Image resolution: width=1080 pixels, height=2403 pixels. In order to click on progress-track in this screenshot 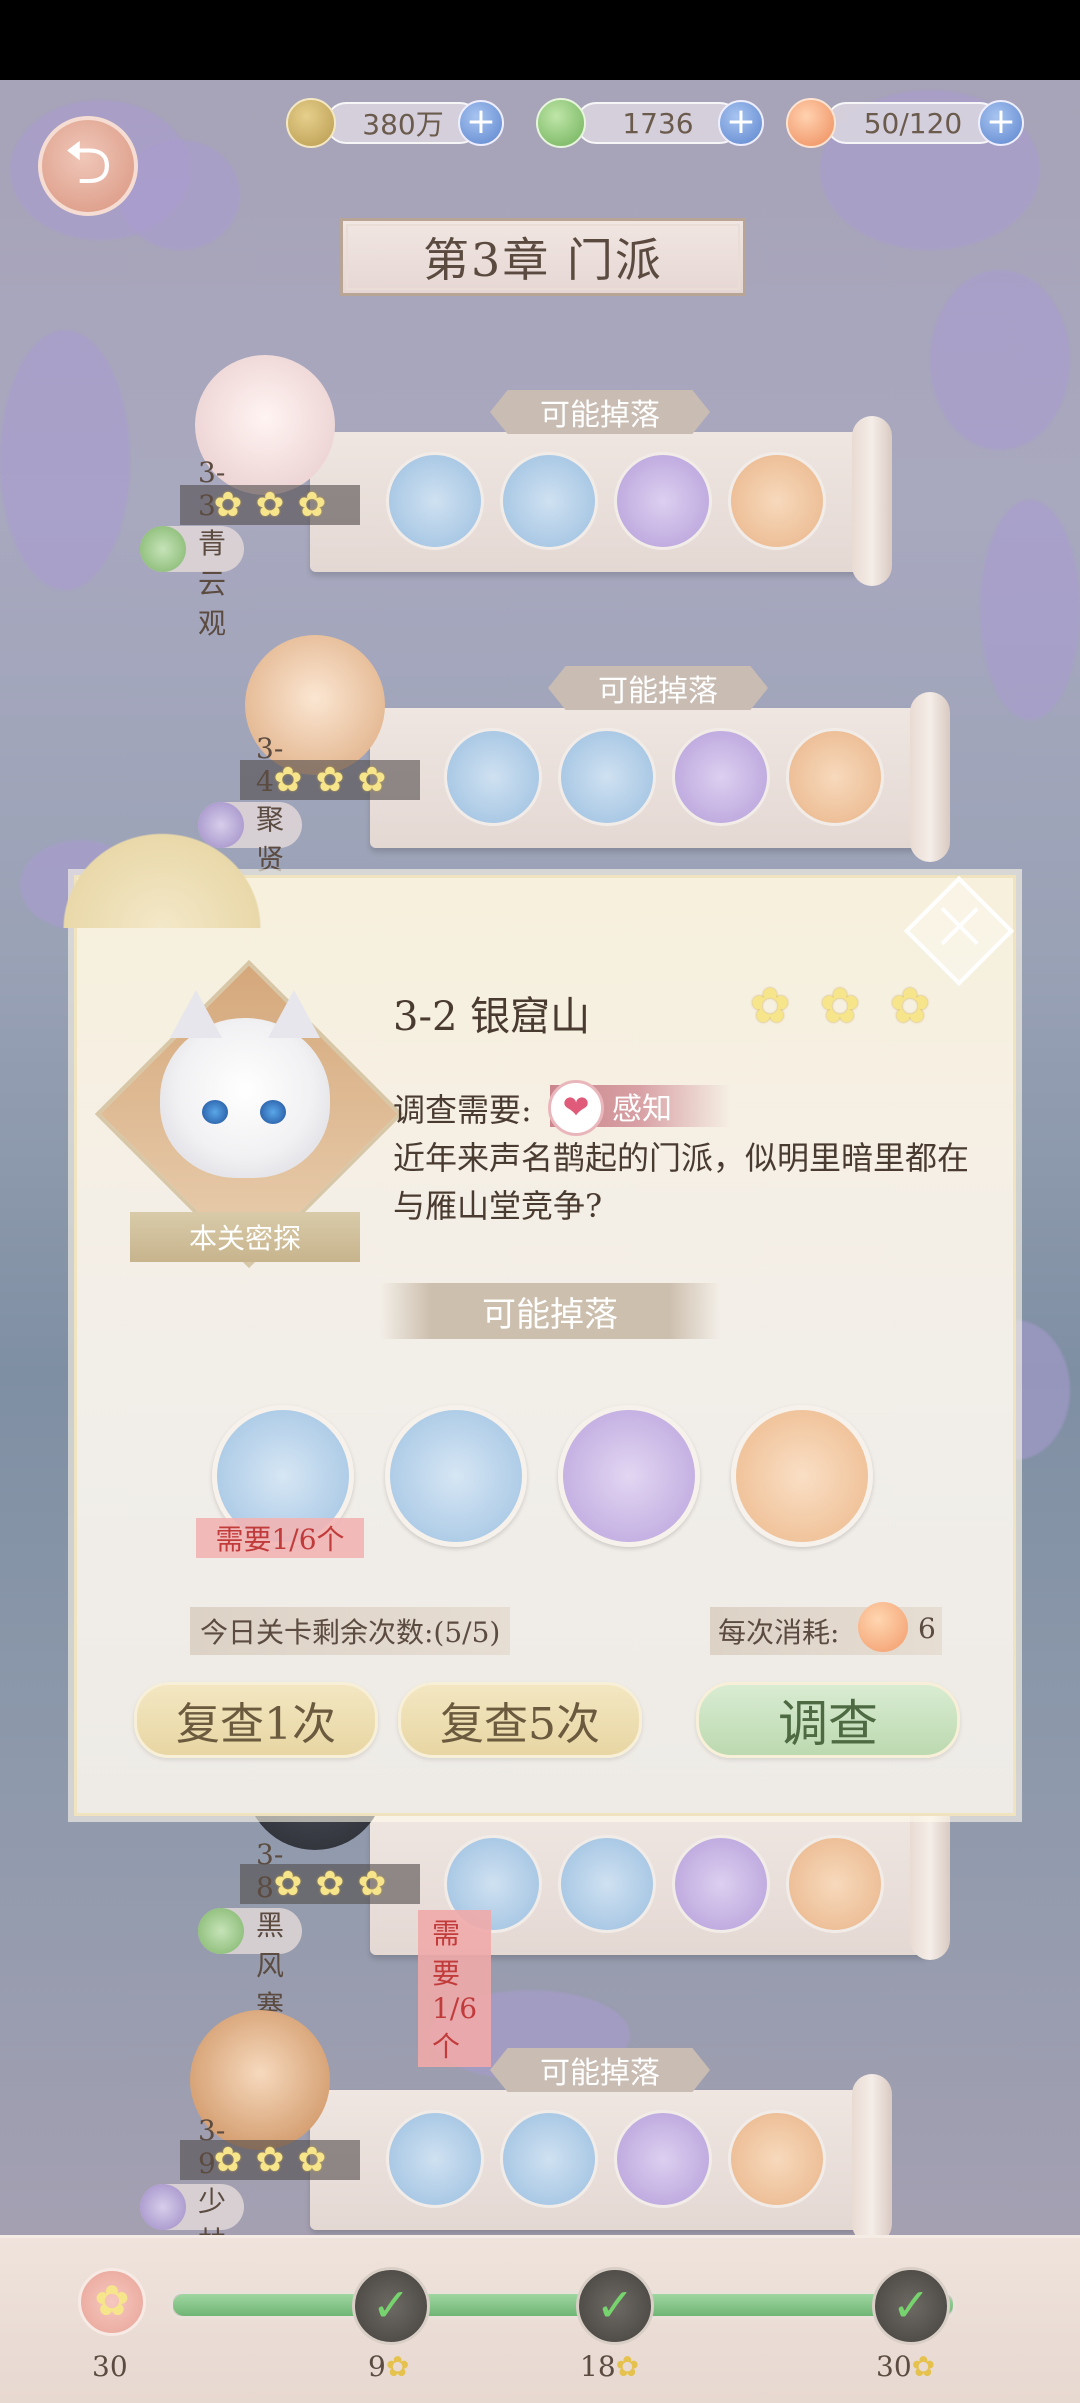, I will do `click(563, 2305)`.